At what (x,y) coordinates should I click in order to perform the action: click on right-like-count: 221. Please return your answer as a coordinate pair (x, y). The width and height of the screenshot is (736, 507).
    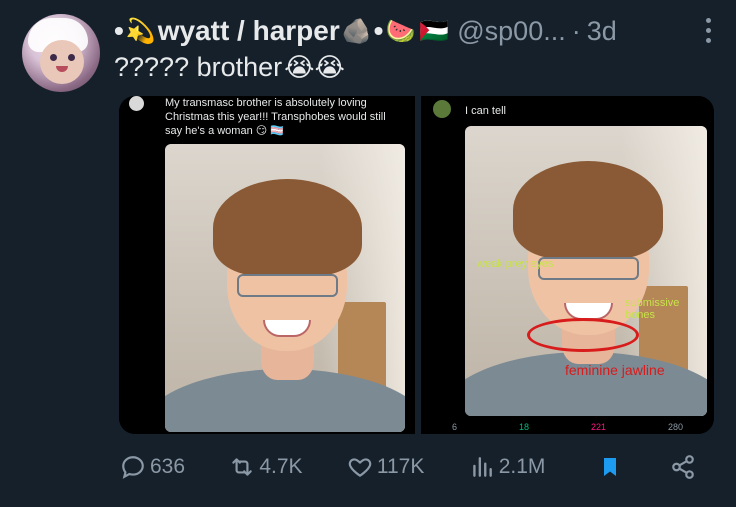
    Looking at the image, I should click on (598, 427).